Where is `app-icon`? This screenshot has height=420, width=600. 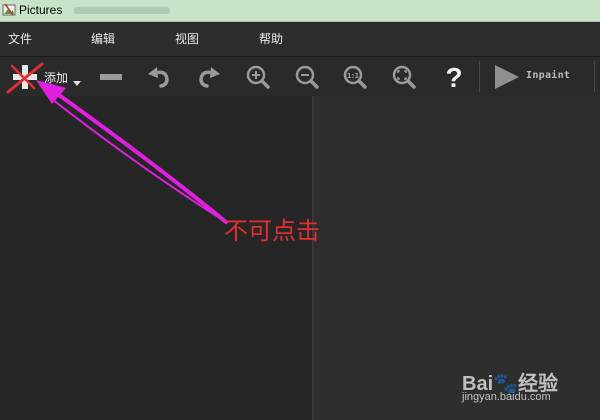
app-icon is located at coordinates (9, 9).